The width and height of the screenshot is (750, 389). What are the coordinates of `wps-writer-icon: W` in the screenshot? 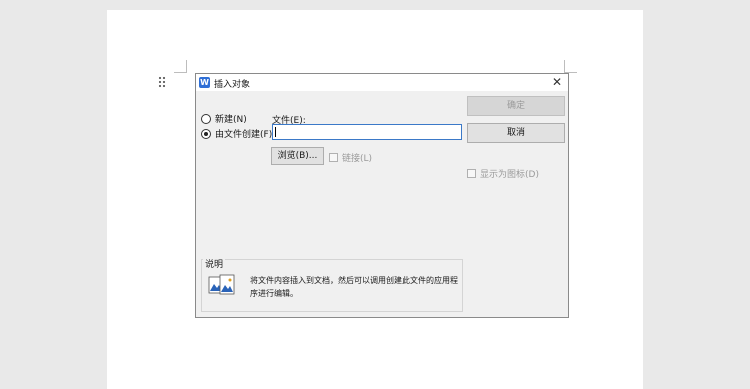 It's located at (204, 82).